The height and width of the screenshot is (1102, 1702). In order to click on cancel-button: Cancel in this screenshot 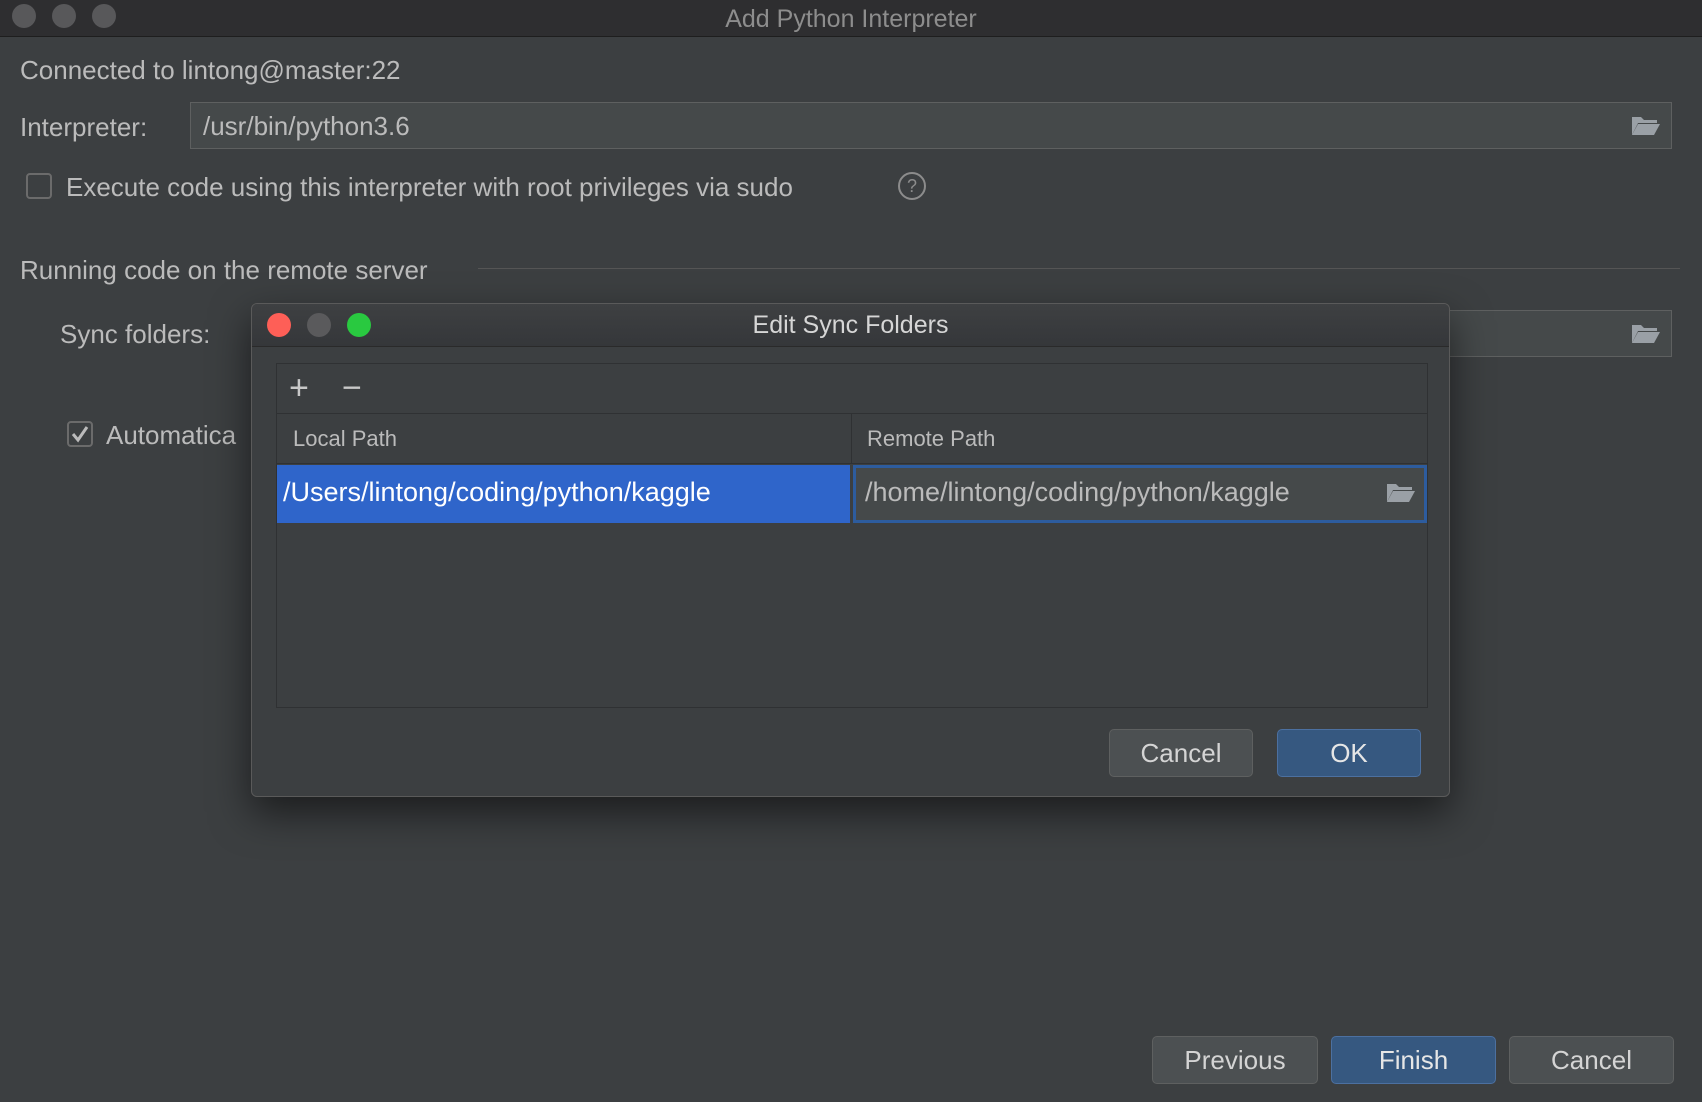, I will do `click(1591, 1060)`.